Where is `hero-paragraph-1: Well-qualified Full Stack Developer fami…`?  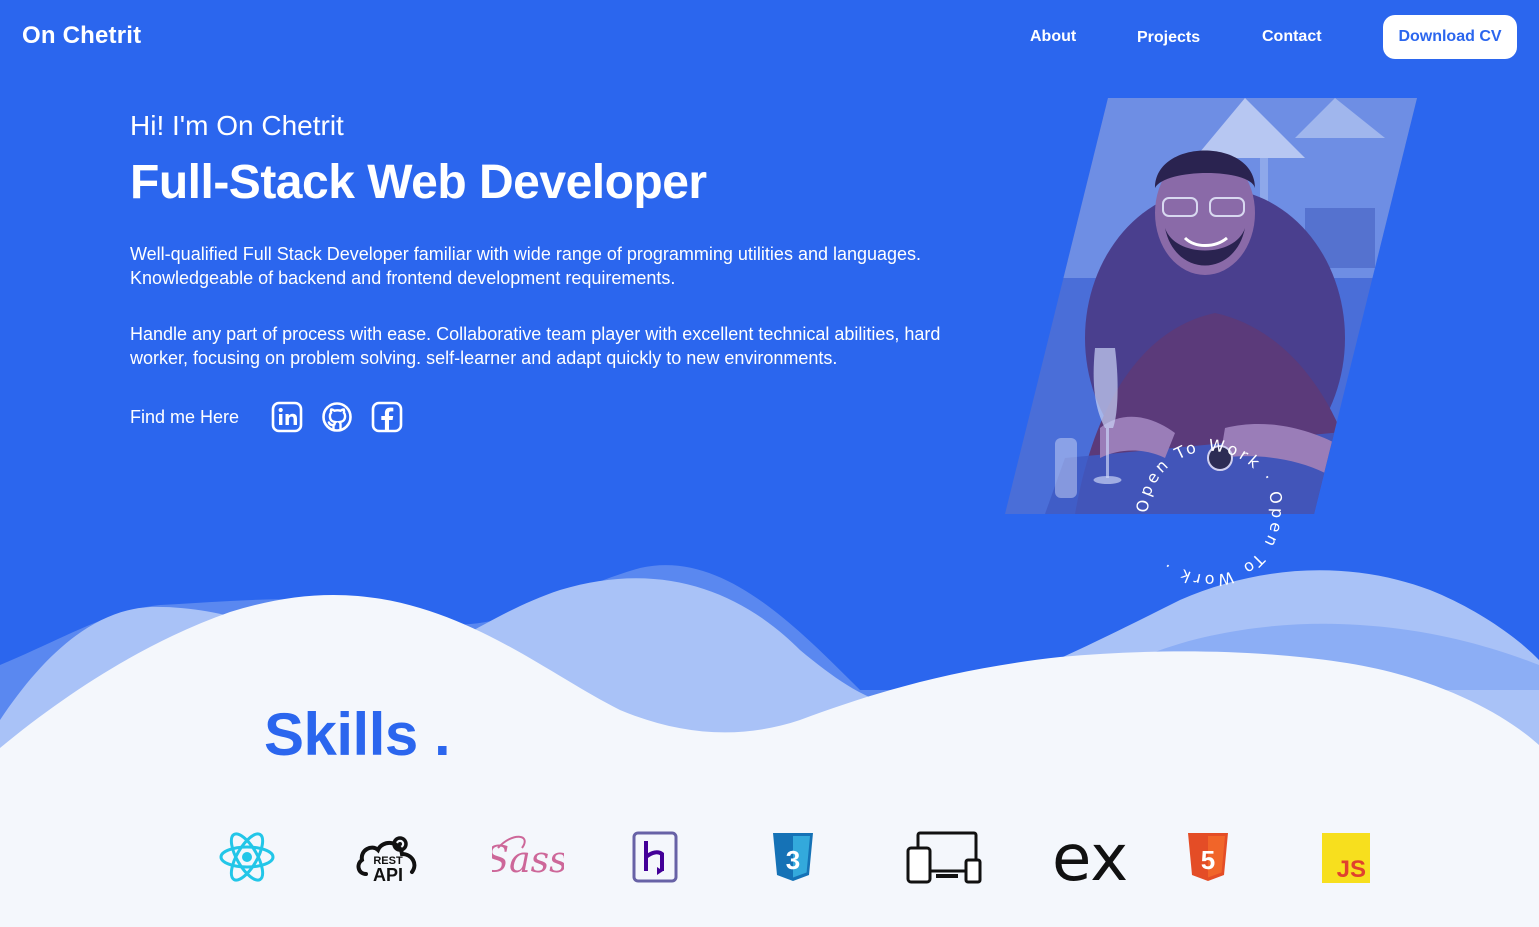 hero-paragraph-1: Well-qualified Full Stack Developer fami… is located at coordinates (526, 266).